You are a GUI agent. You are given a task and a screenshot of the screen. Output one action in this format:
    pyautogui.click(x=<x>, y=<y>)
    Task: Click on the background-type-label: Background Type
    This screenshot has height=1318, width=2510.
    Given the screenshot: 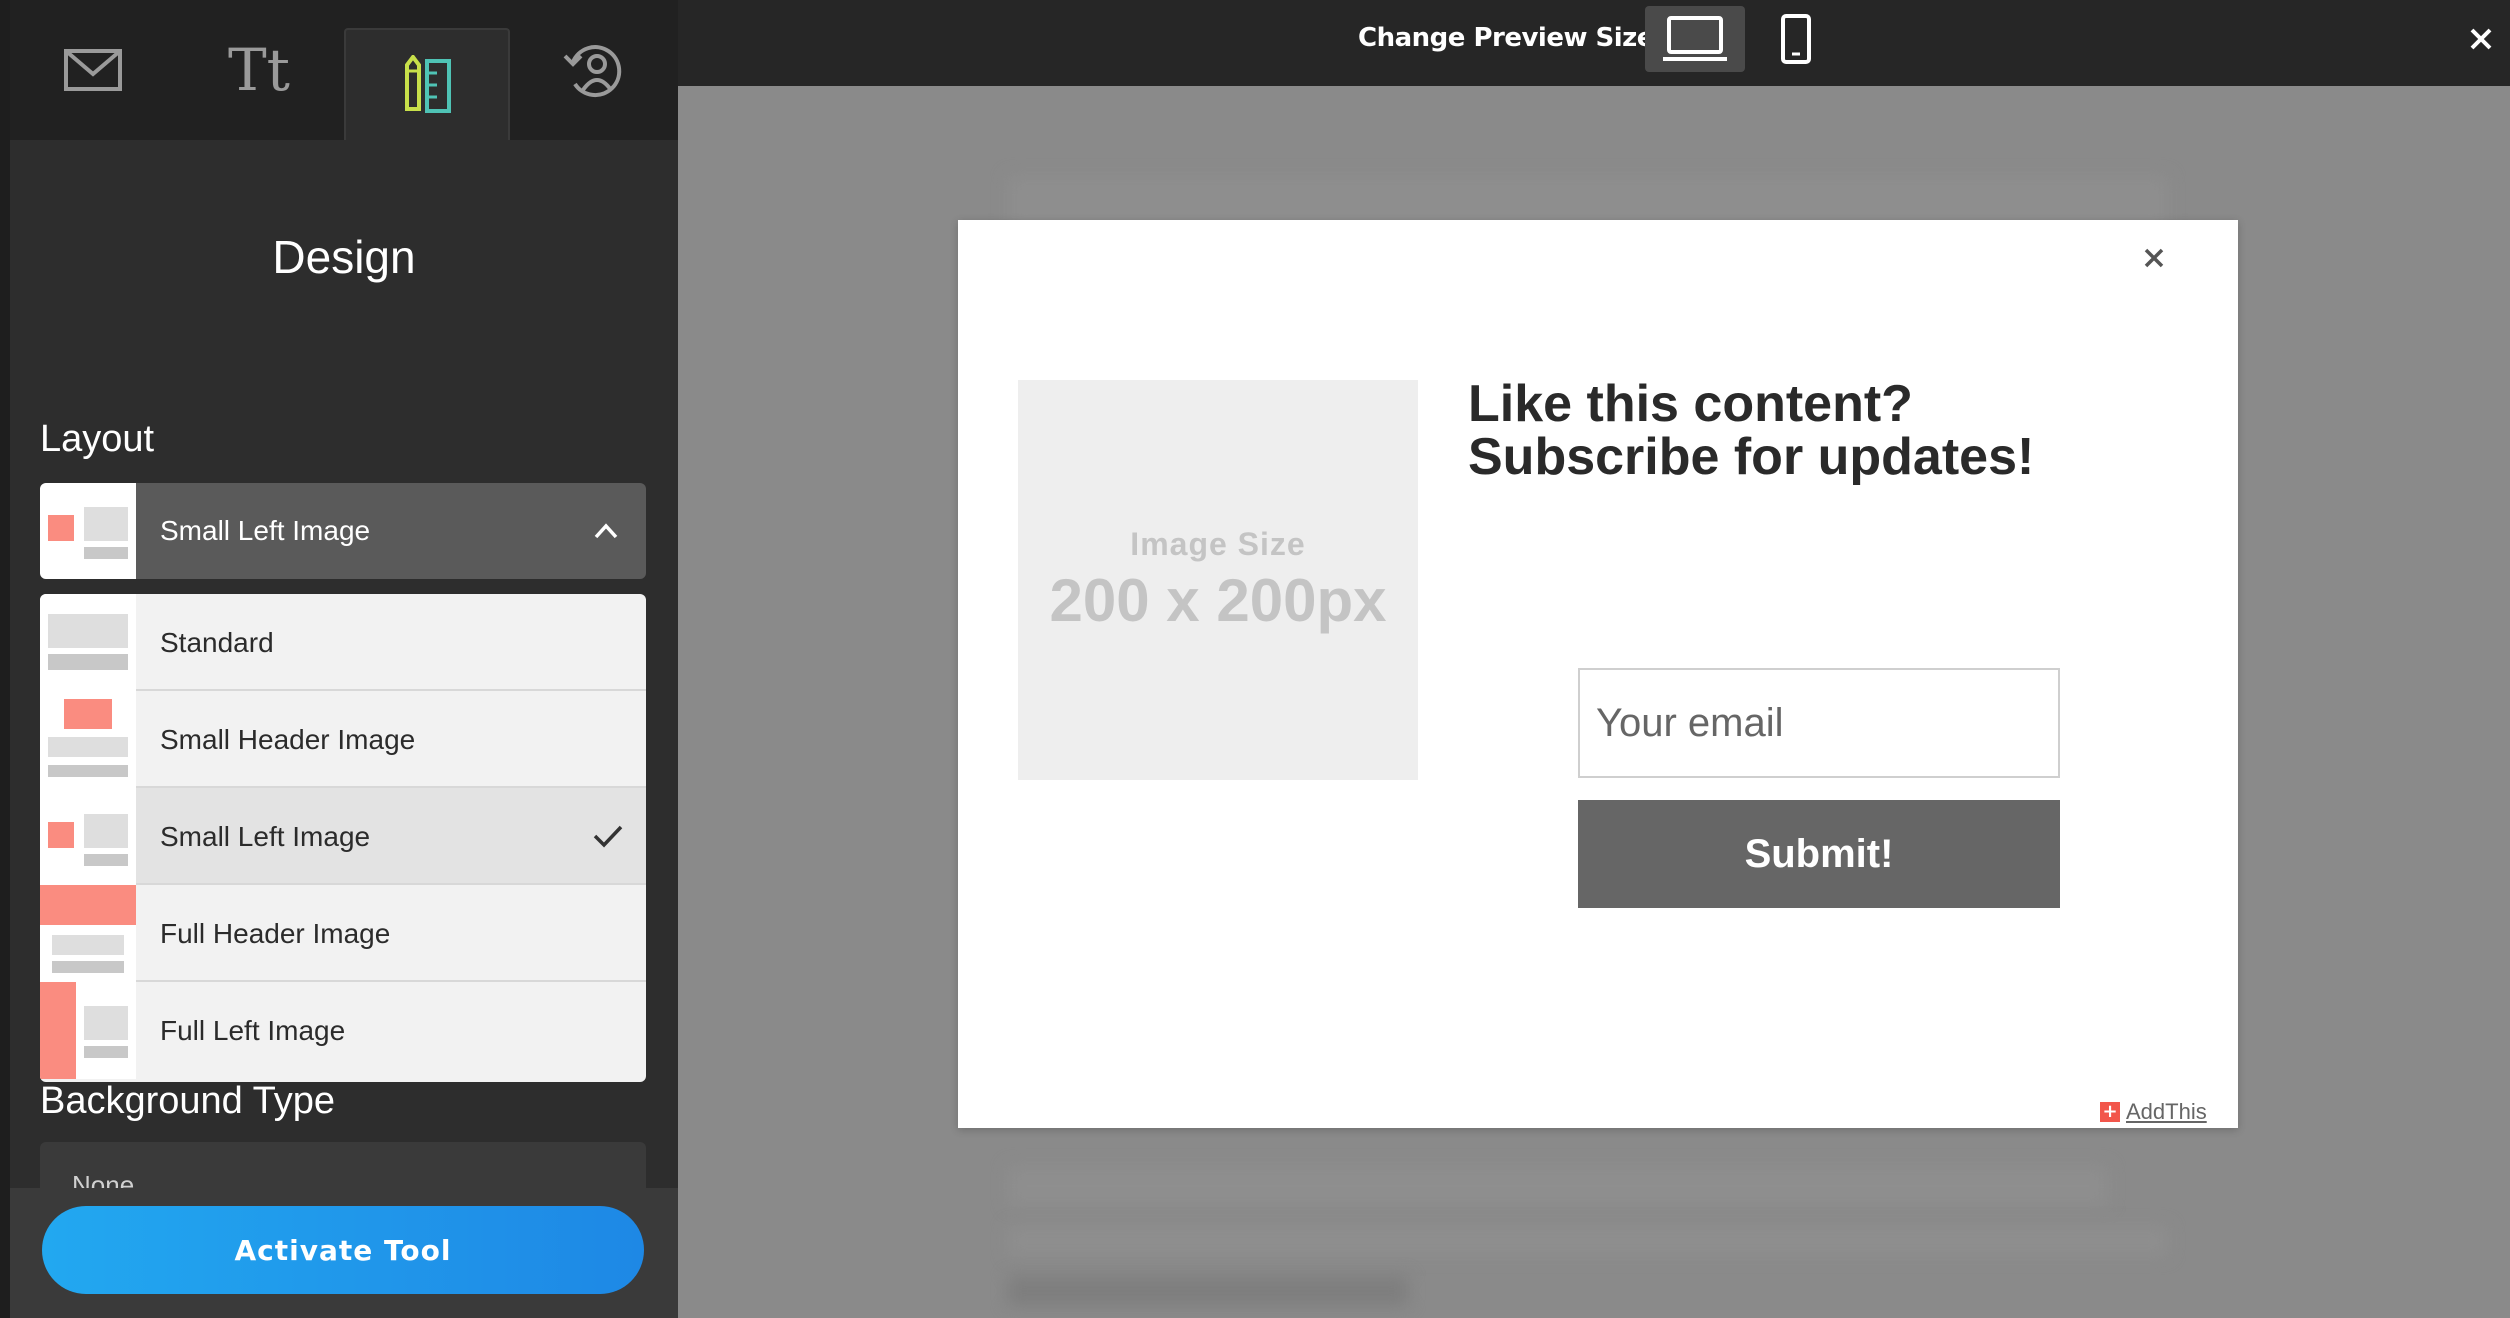 What is the action you would take?
    pyautogui.click(x=188, y=1101)
    